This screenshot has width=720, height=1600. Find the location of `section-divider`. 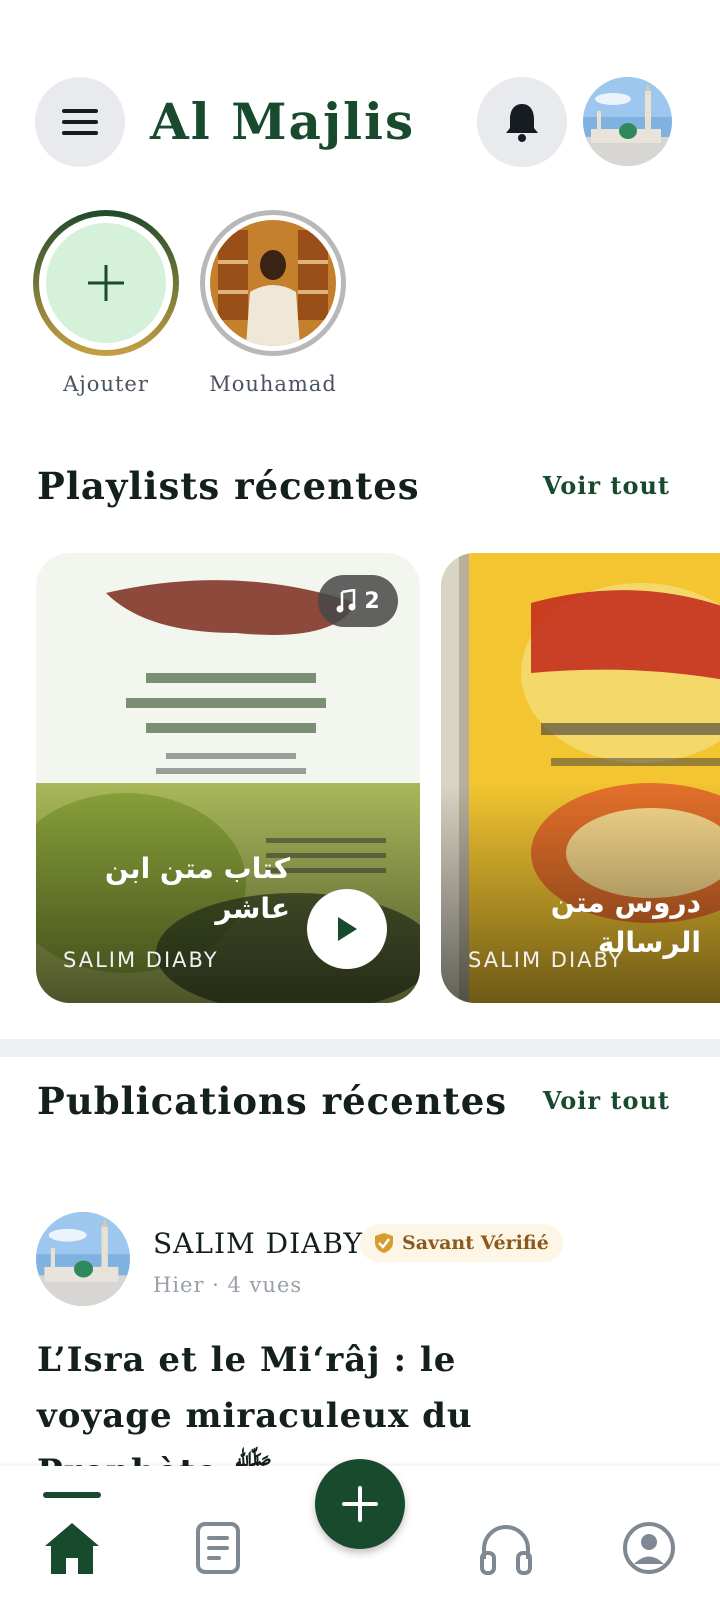

section-divider is located at coordinates (360, 1048).